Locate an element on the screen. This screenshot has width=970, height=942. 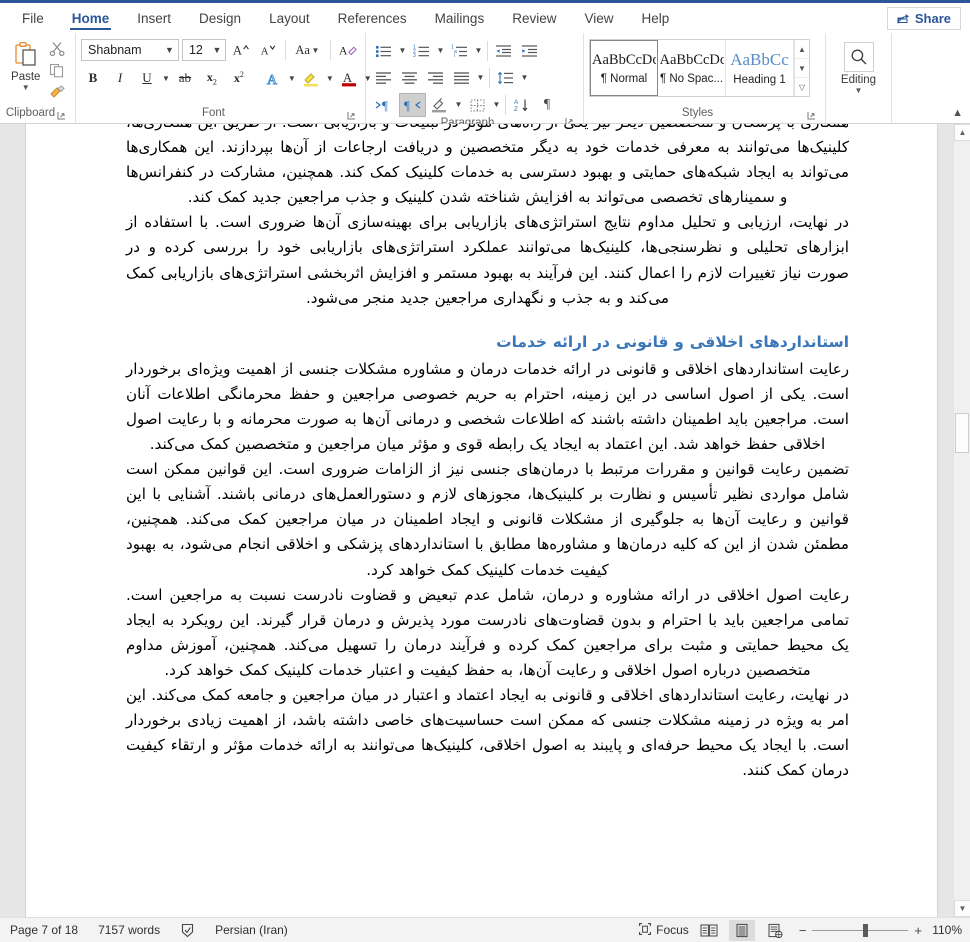
font-color-button: A is located at coordinates (349, 78).